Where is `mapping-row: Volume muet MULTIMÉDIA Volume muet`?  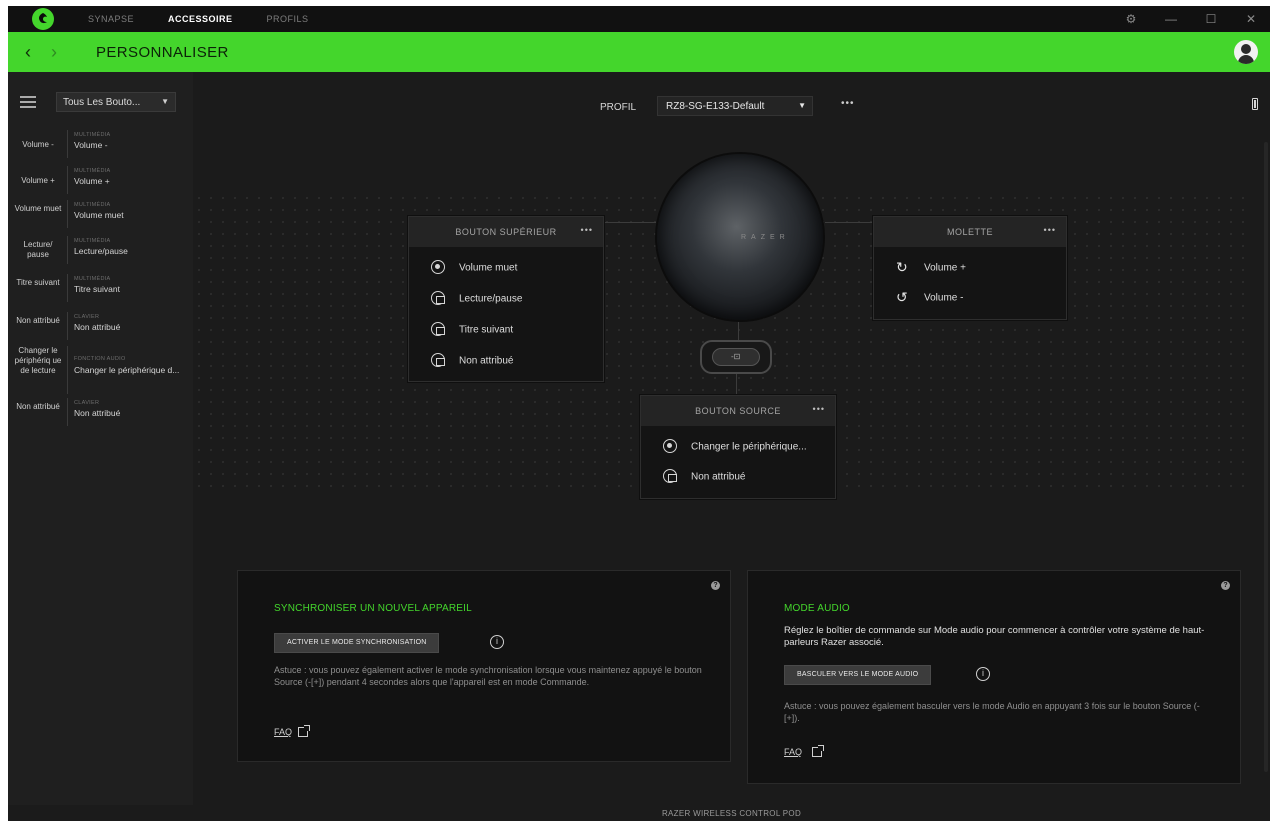
mapping-row: Volume muet MULTIMÉDIA Volume muet is located at coordinates (100, 214).